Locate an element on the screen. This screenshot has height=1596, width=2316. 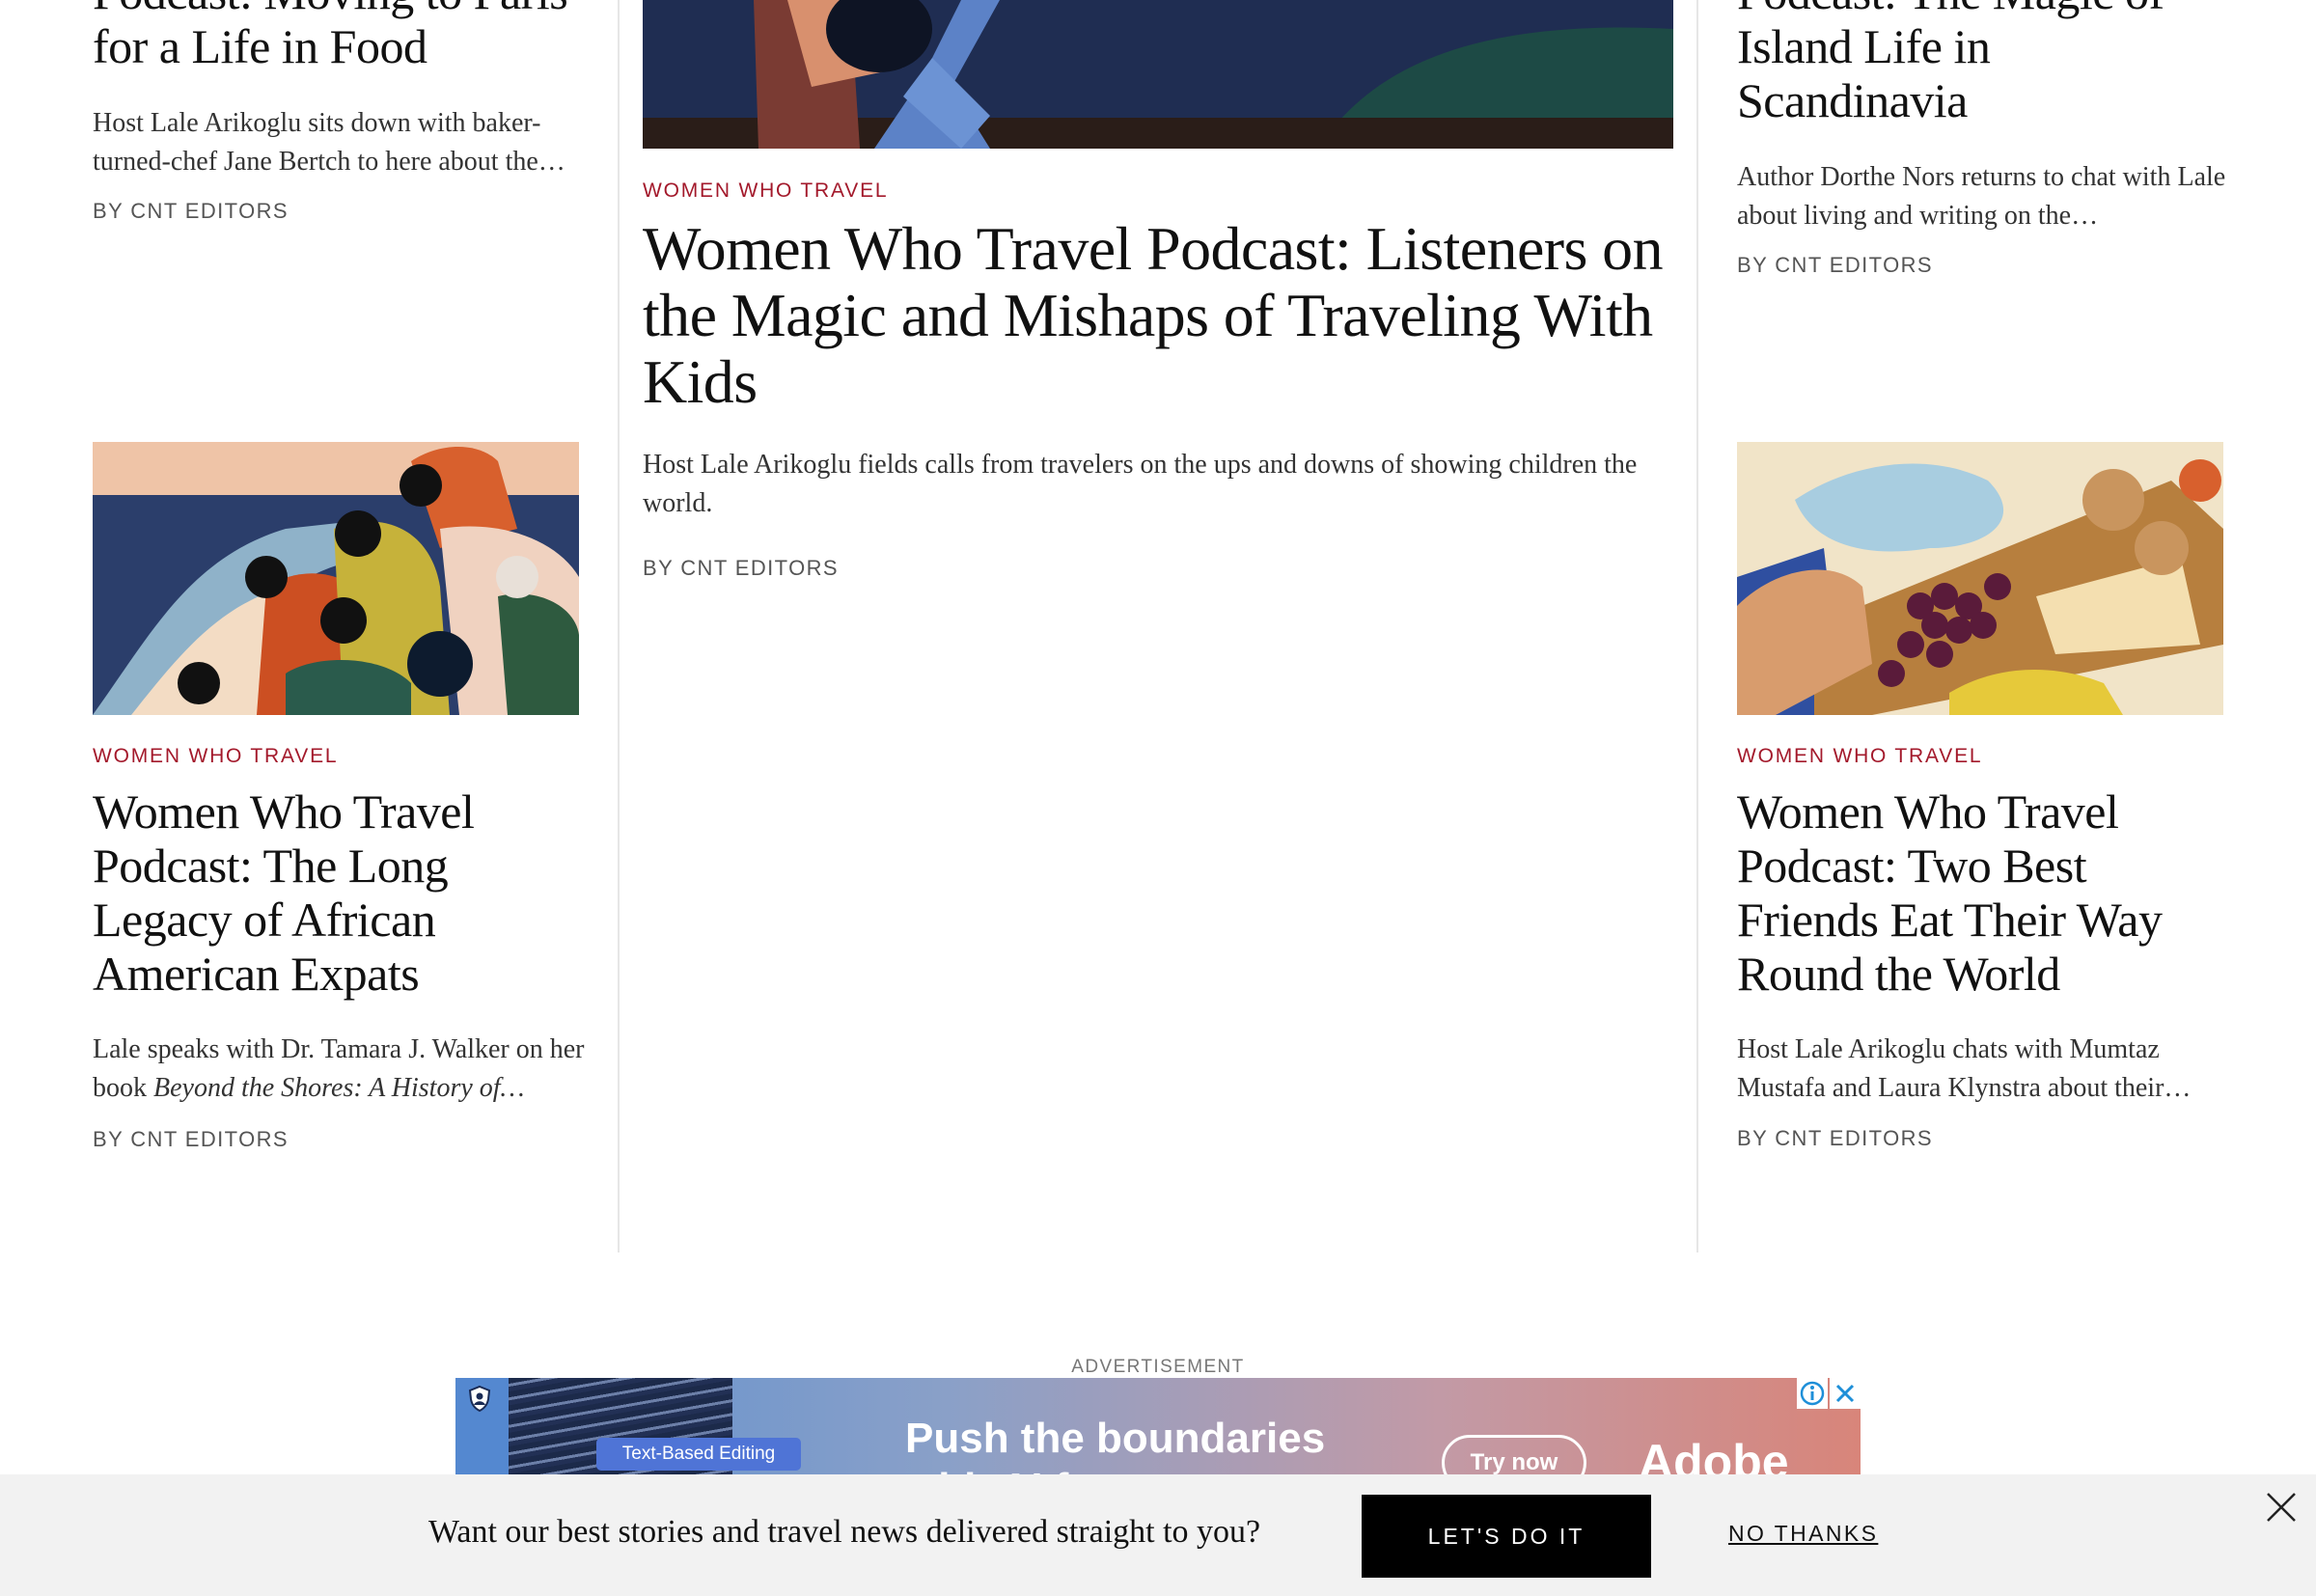
newsletter-accept-button: LET'S DO IT is located at coordinates (1506, 1537).